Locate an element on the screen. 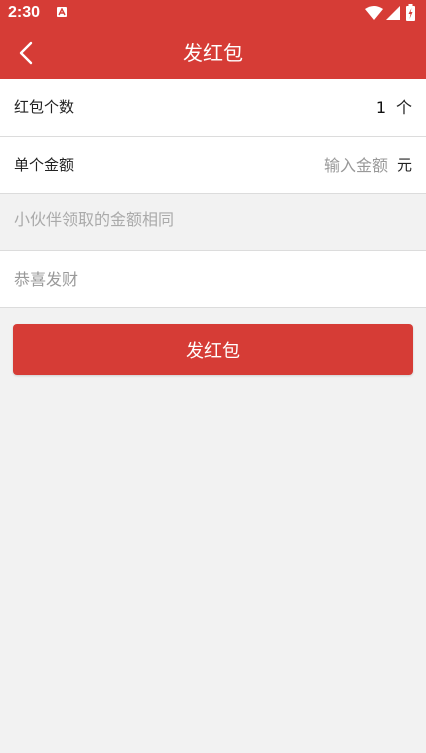  packet-count-row: 红包个数 1 个 is located at coordinates (213, 108).